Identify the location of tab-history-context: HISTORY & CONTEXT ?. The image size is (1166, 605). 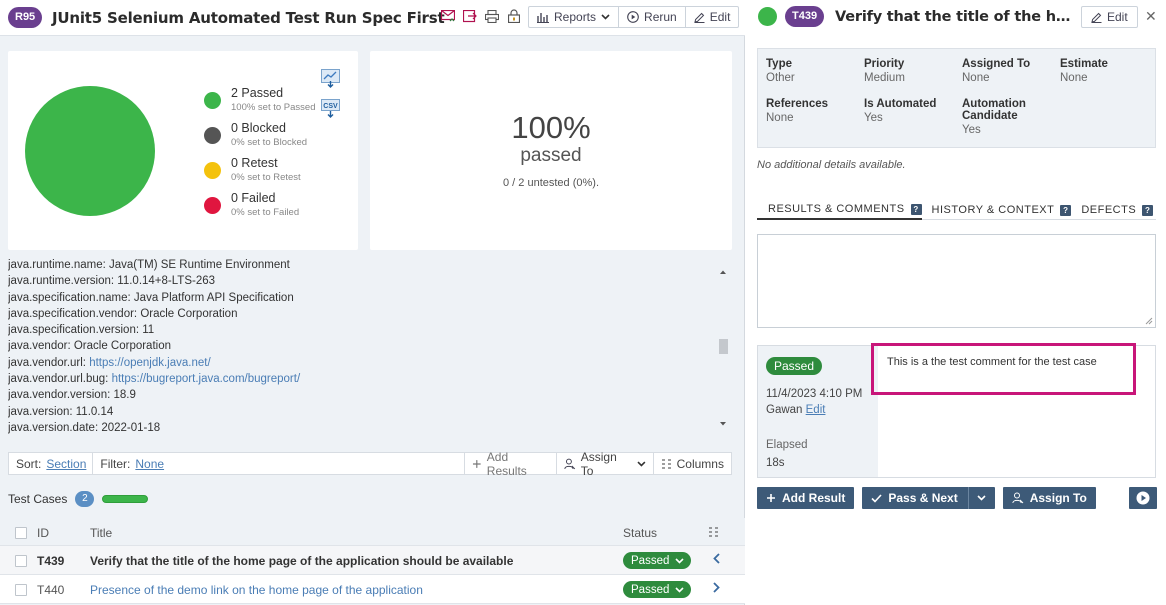
(1002, 210).